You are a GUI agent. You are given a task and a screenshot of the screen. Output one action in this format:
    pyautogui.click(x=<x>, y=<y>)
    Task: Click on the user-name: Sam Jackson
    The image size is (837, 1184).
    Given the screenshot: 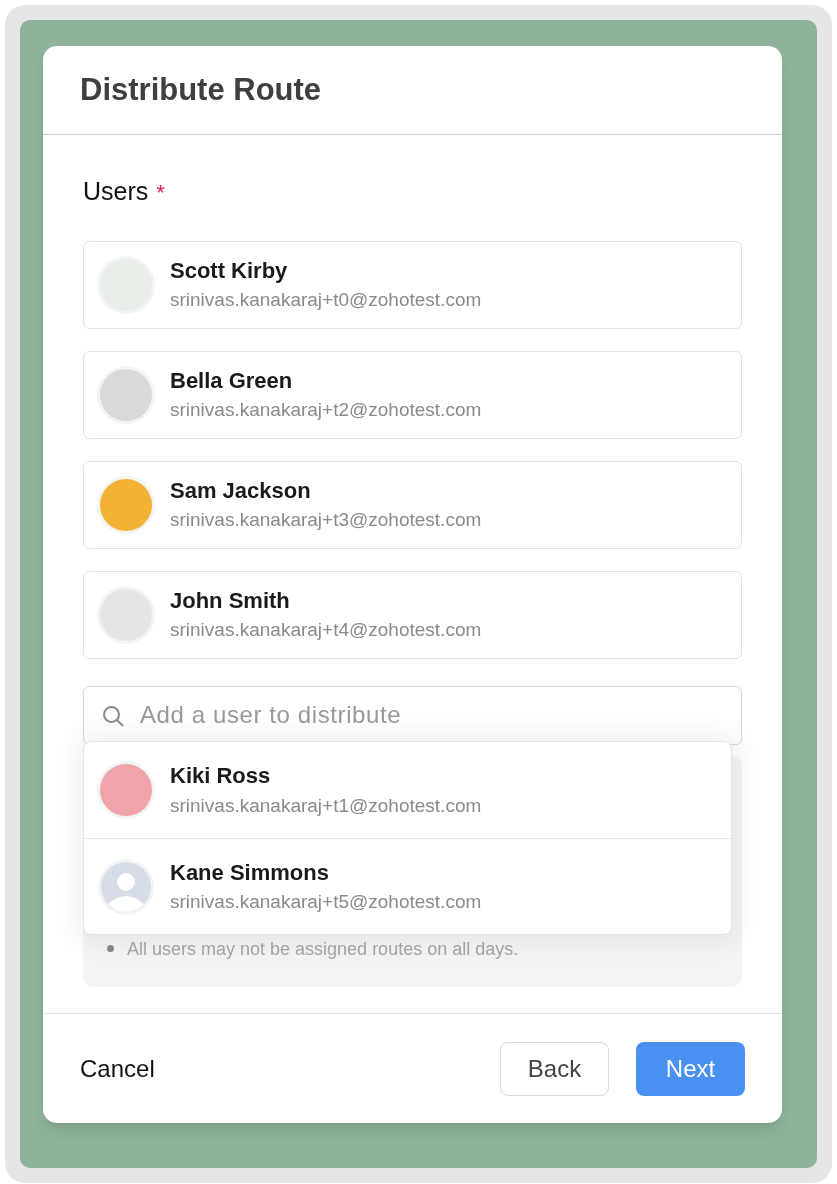 What is the action you would take?
    pyautogui.click(x=241, y=490)
    